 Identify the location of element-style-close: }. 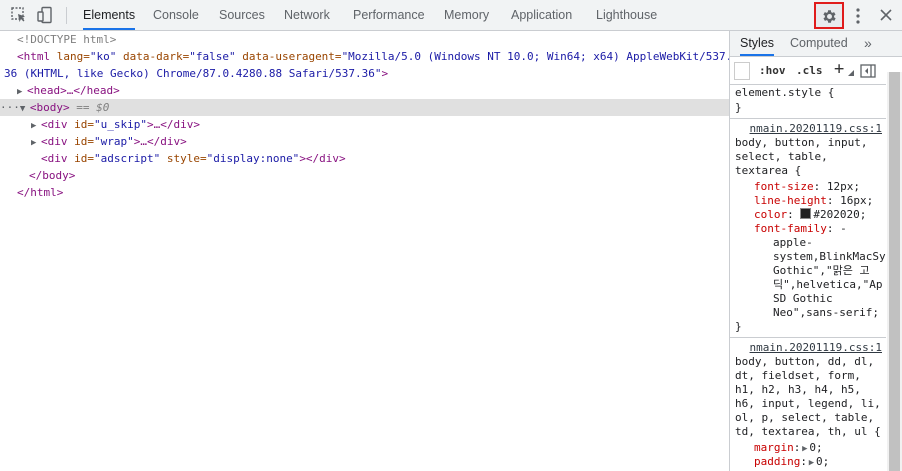
(738, 107).